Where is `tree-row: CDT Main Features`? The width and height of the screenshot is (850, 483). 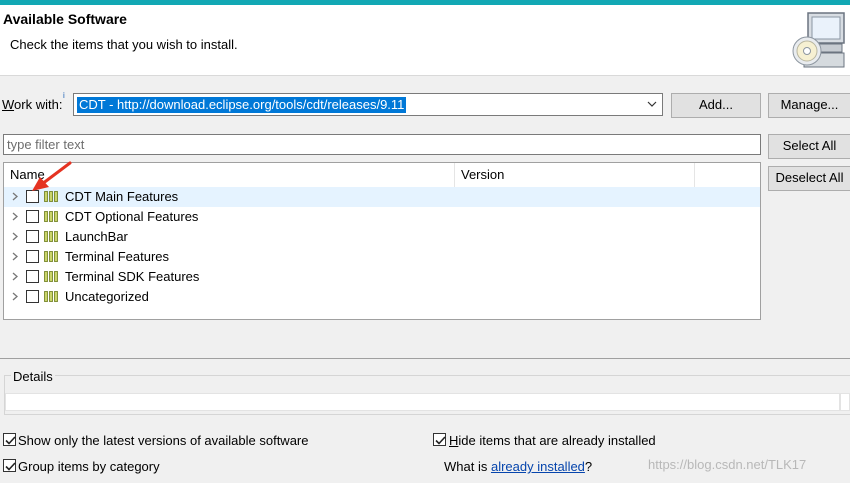
tree-row: CDT Main Features is located at coordinates (382, 197).